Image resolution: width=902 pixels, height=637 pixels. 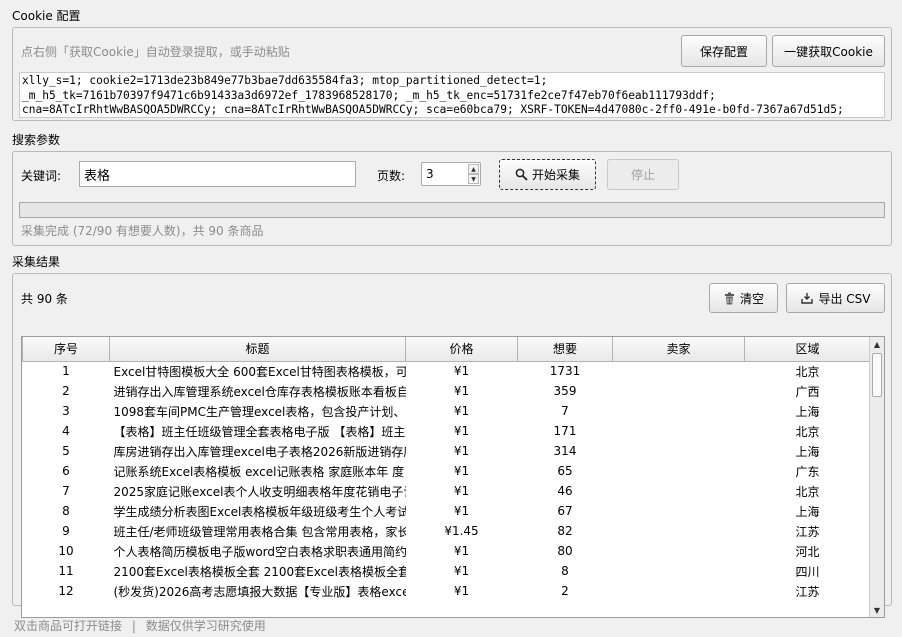 I want to click on table-cell: 80, so click(x=565, y=551).